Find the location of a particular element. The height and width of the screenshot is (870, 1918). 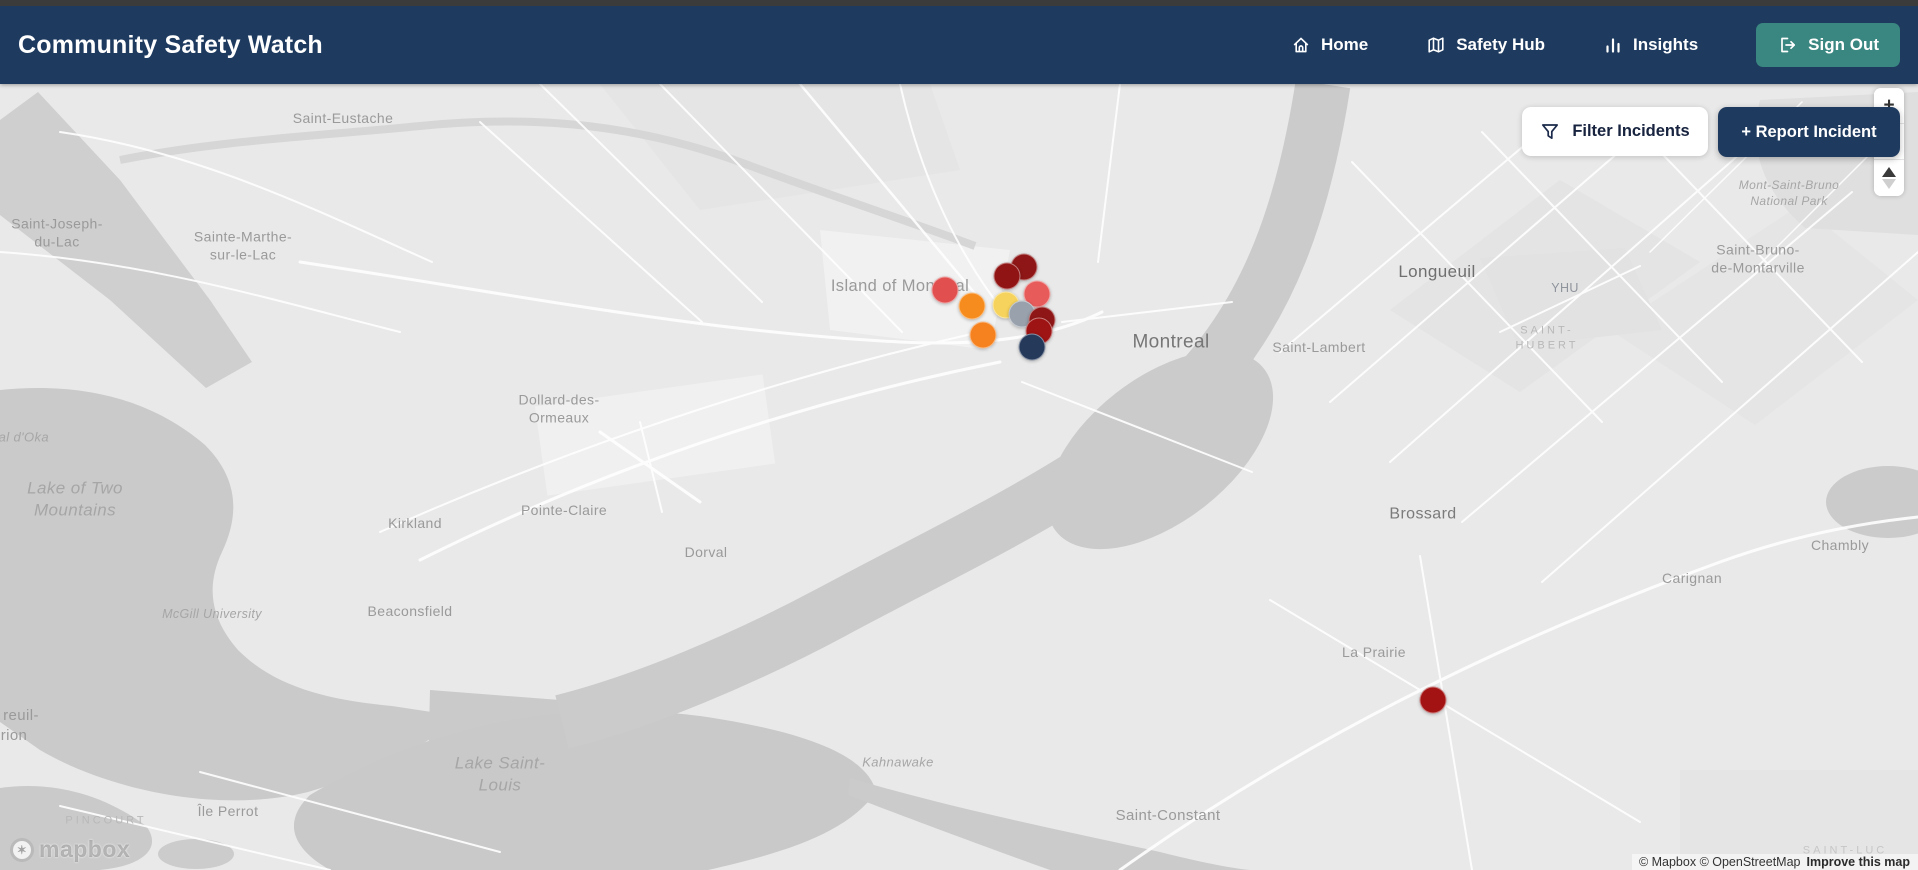

report-incident-button: + Report Incident is located at coordinates (1809, 132).